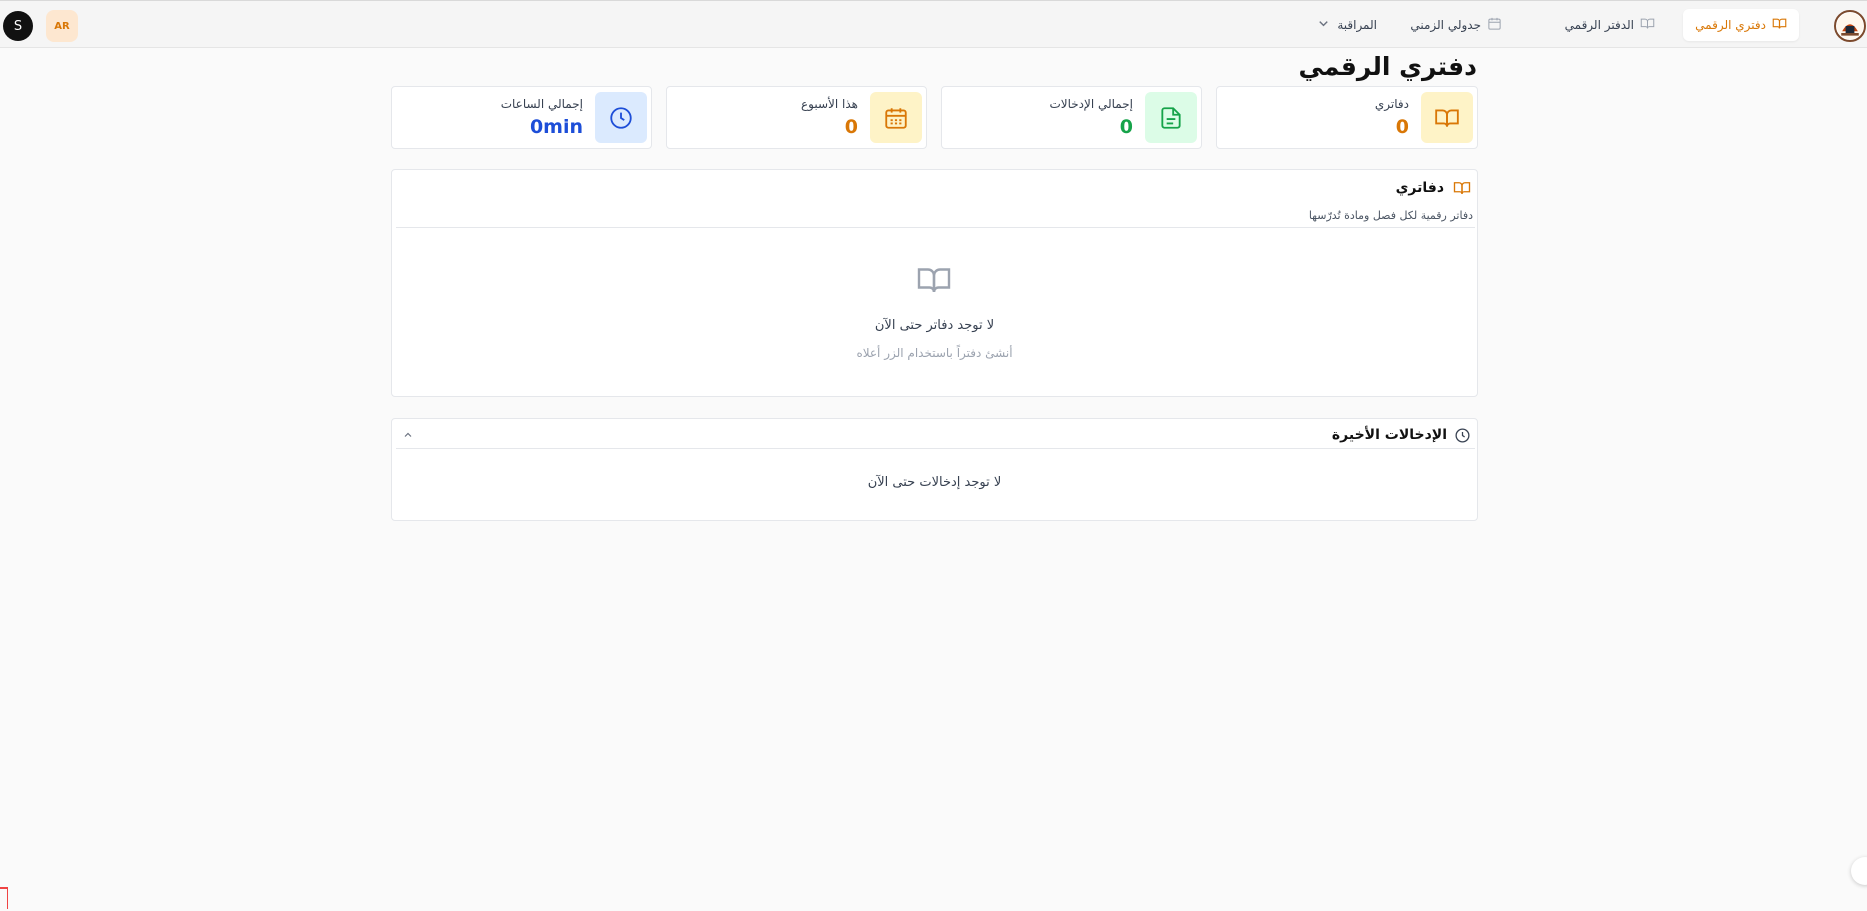 The height and width of the screenshot is (911, 1867). I want to click on stat-card-this-week: هذا الأسبوع 0, so click(796, 117).